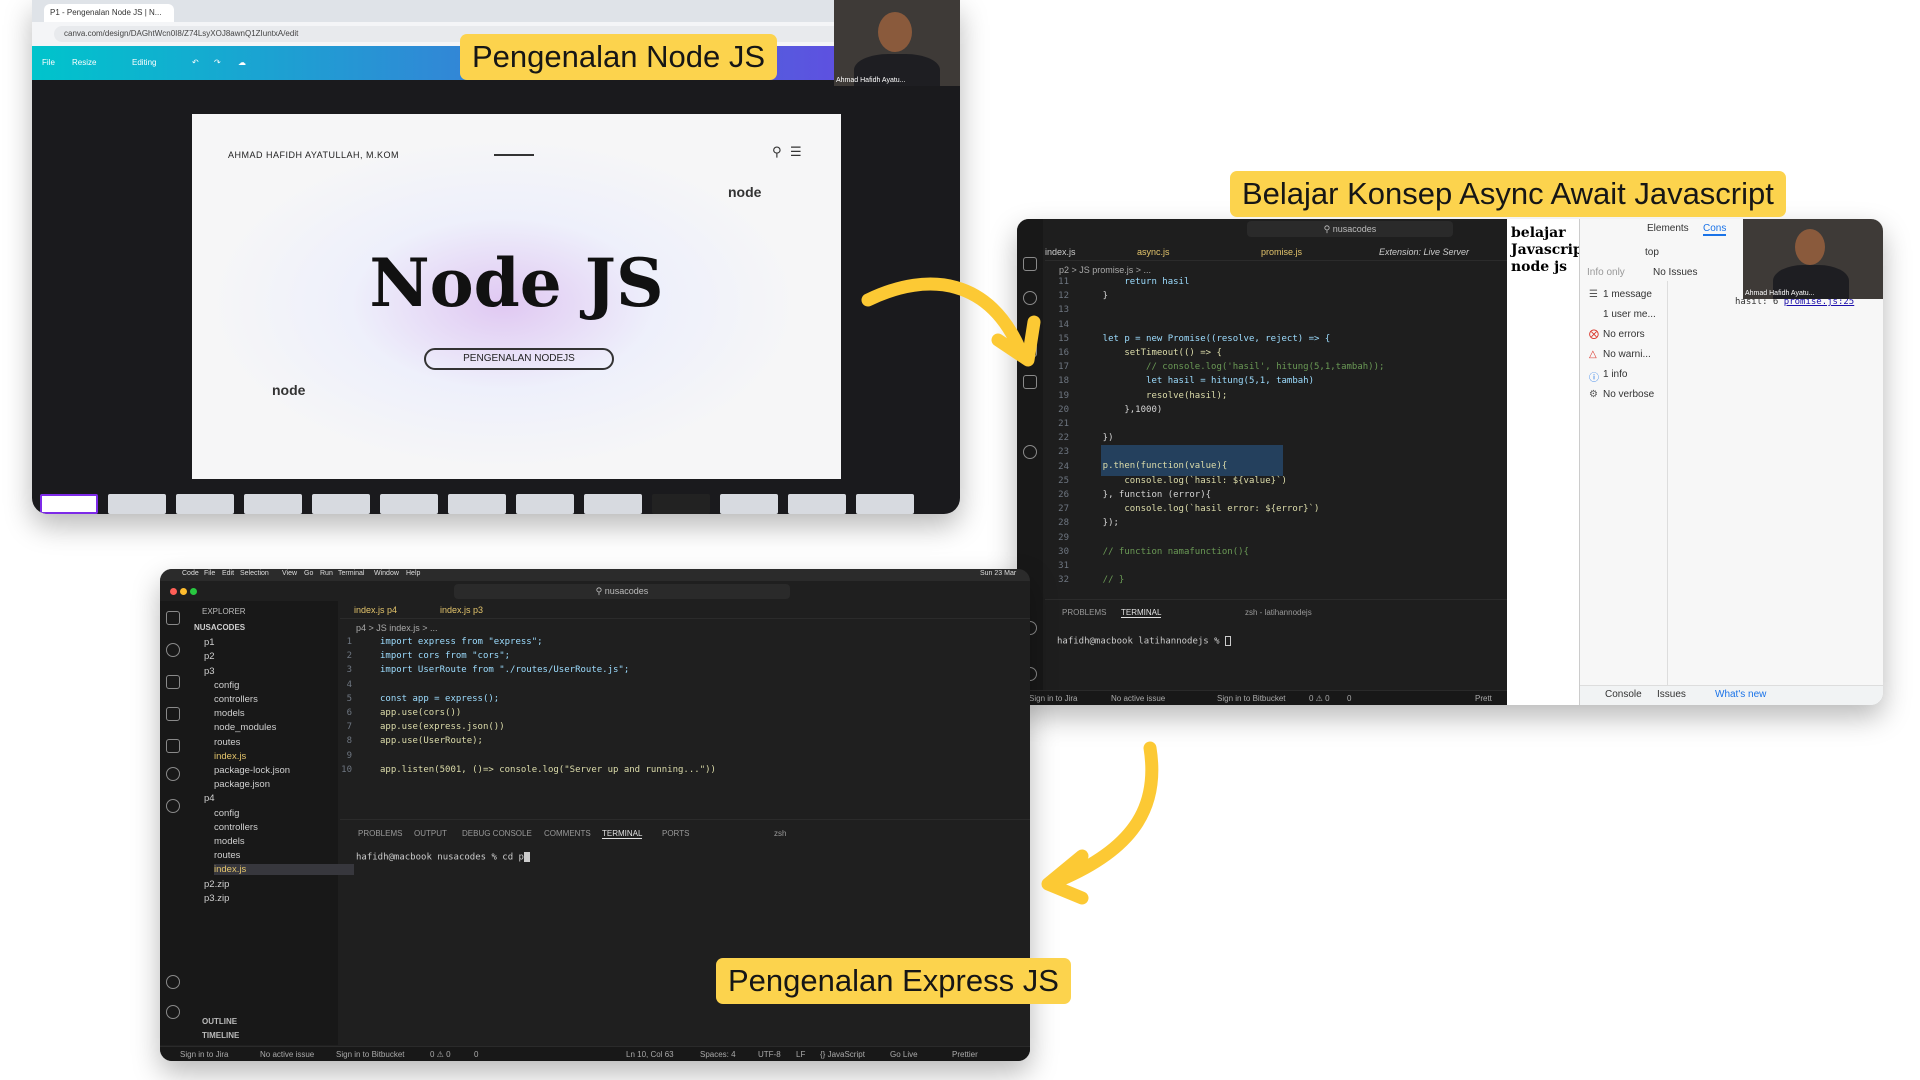 Image resolution: width=1920 pixels, height=1080 pixels. Describe the element at coordinates (173, 714) in the screenshot. I see `run-icon` at that location.